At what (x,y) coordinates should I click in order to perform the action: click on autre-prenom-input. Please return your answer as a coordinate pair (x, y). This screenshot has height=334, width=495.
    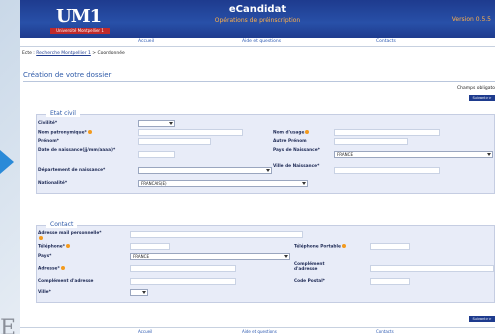
    Looking at the image, I should click on (371, 141).